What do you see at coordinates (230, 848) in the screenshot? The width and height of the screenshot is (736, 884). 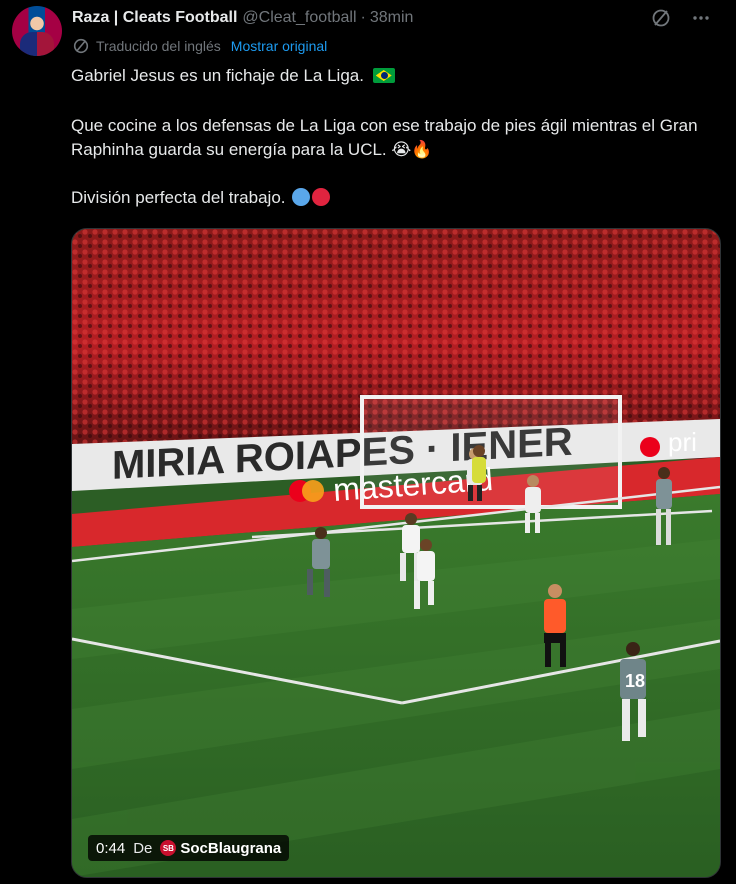 I see `video-source-name: SocBlaugrana` at bounding box center [230, 848].